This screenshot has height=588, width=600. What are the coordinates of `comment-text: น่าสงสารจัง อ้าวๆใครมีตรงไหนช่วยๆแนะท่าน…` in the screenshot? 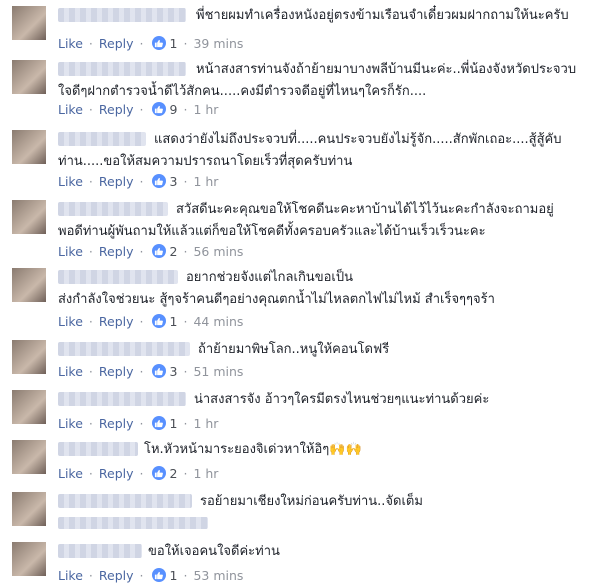 It's located at (342, 399).